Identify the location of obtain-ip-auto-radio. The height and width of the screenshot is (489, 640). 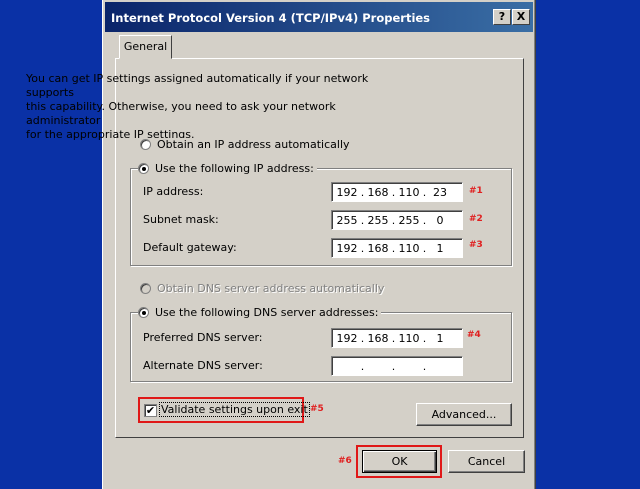
(145, 144).